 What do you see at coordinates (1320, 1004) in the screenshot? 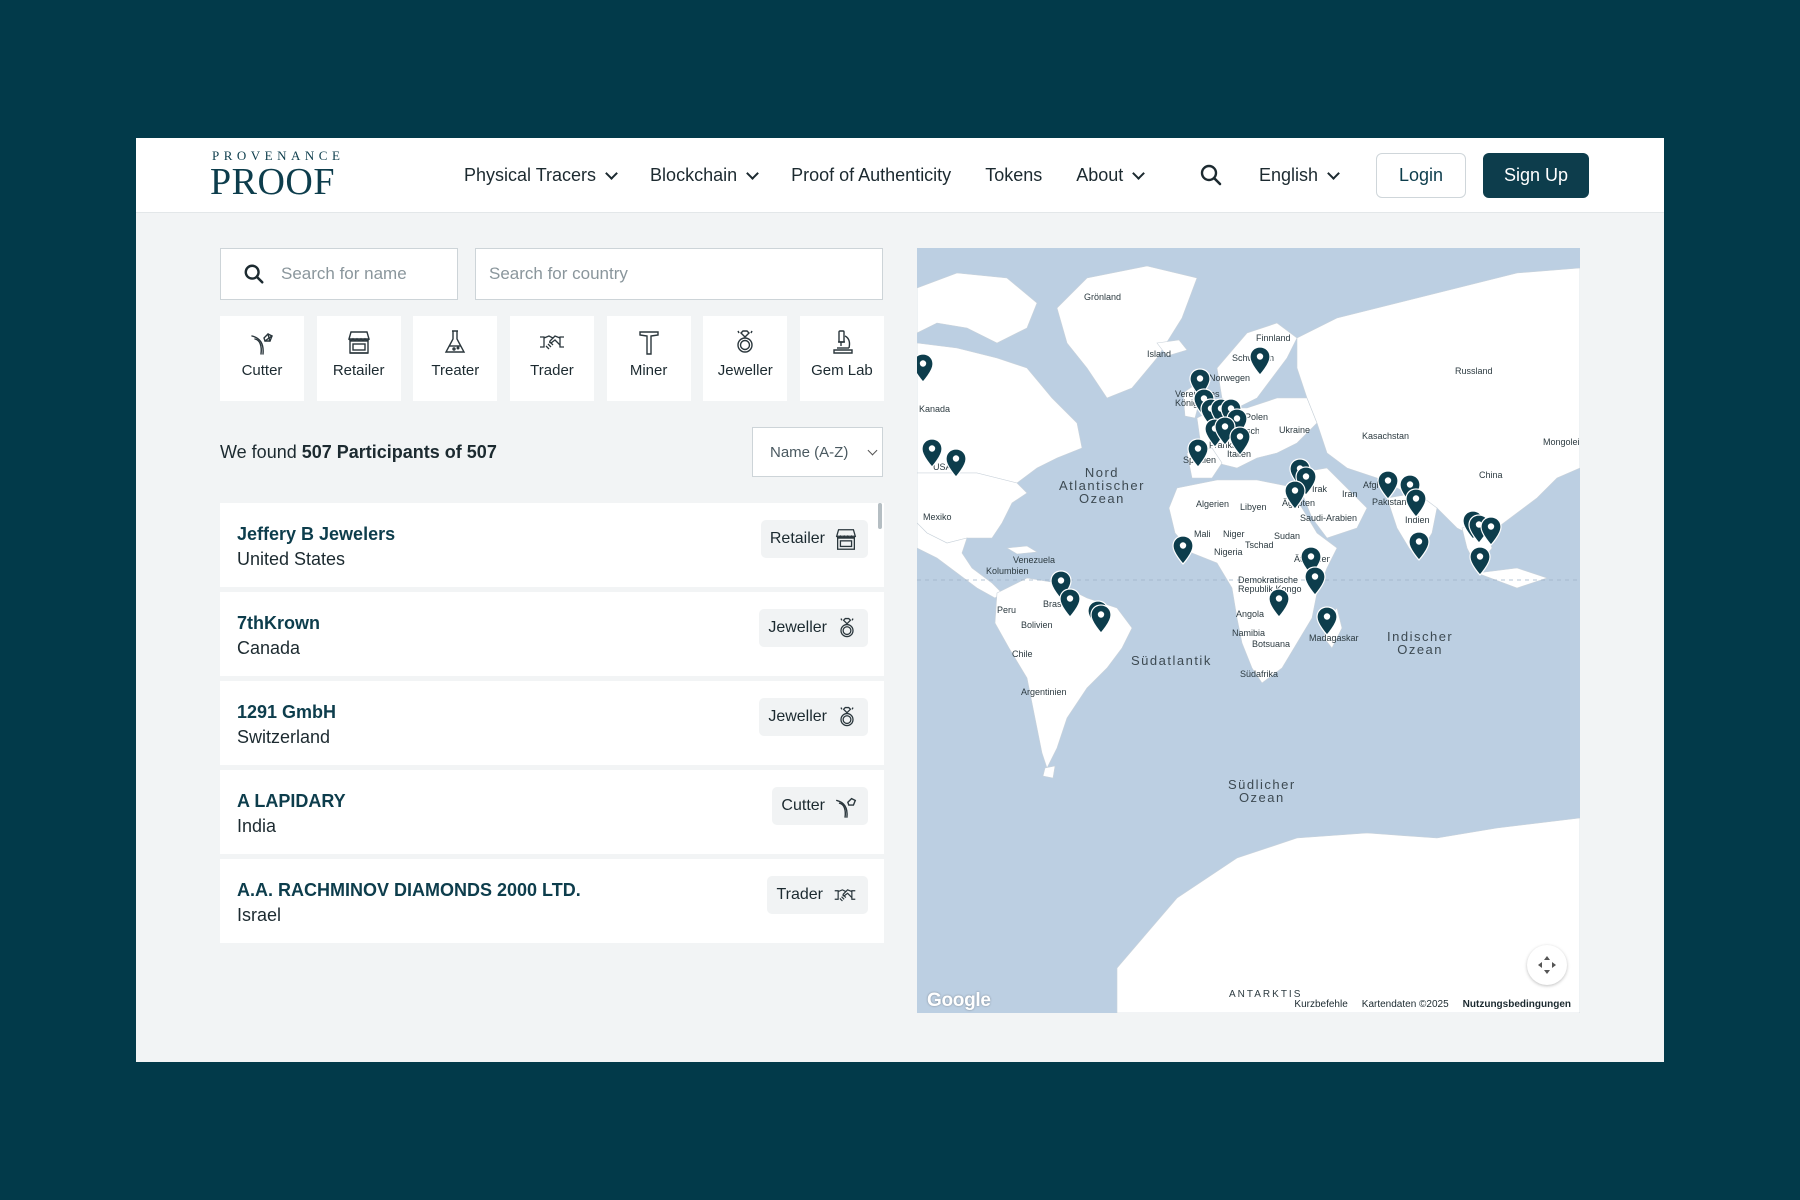
I see `map-shortcuts-link: Kurzbefehle` at bounding box center [1320, 1004].